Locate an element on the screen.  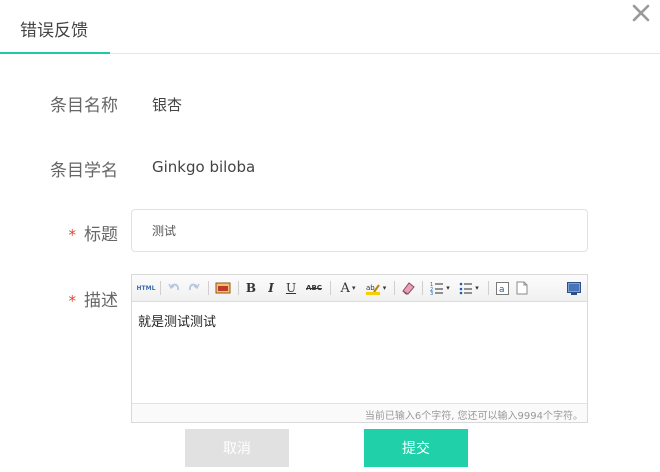
paste-text-icon: a is located at coordinates (502, 288).